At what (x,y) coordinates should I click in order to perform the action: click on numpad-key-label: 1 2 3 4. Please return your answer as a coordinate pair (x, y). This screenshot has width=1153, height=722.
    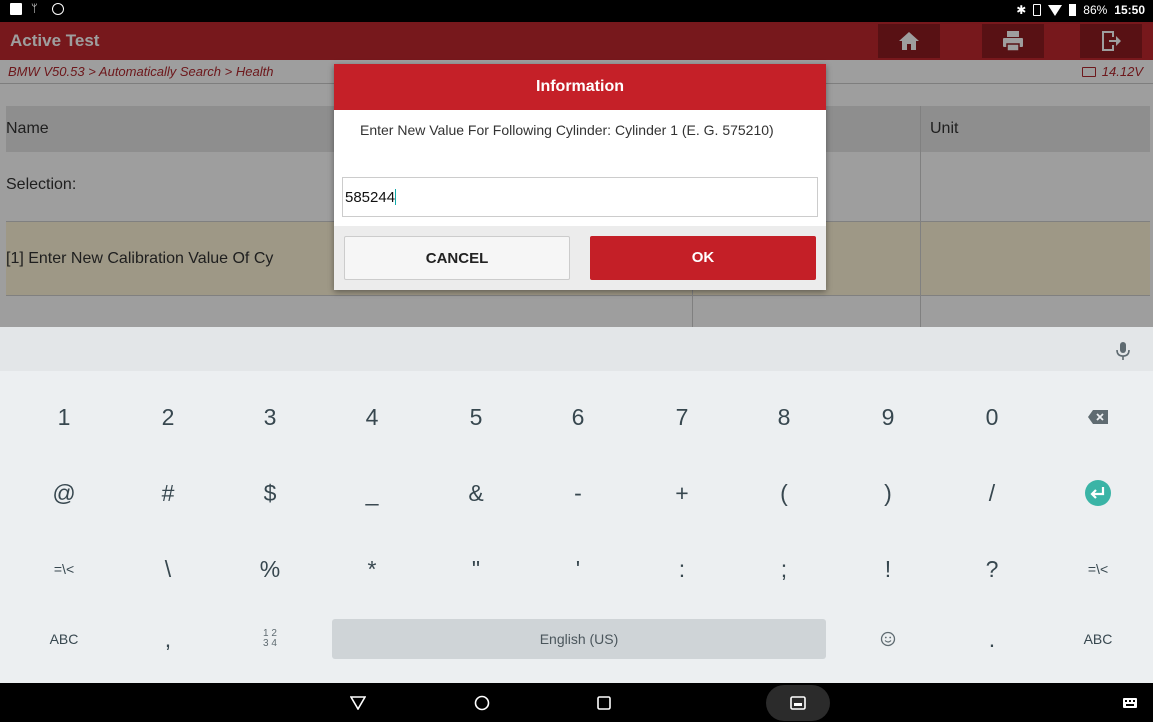
    Looking at the image, I should click on (270, 638).